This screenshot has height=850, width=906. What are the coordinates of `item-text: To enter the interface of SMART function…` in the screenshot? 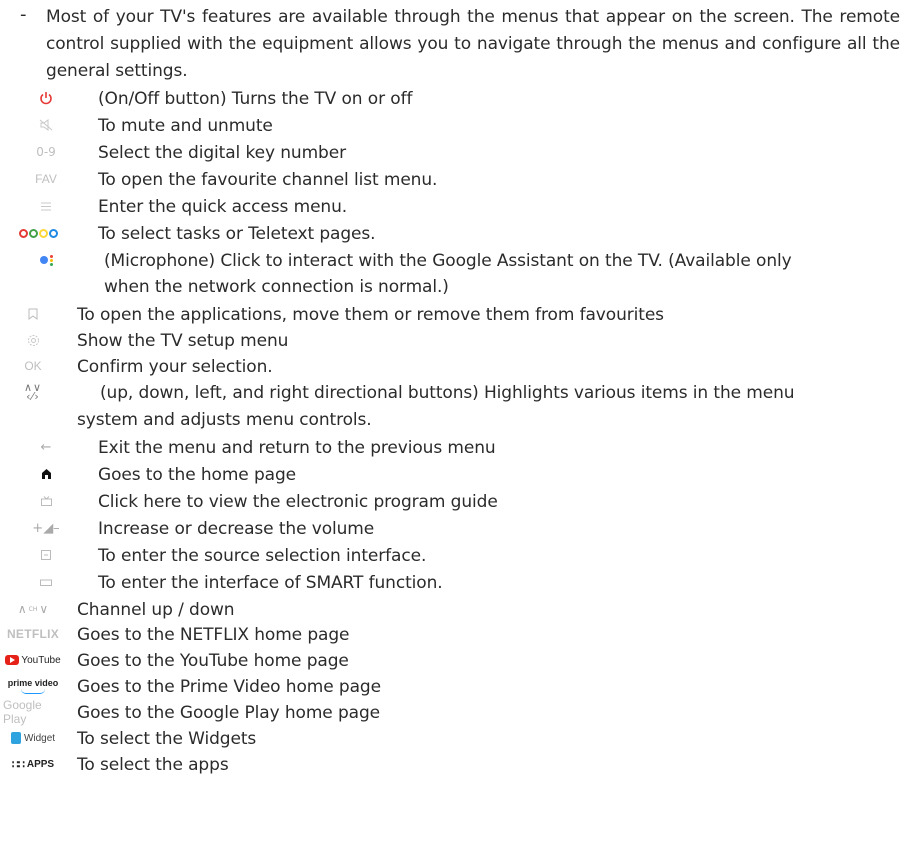 It's located at (270, 583).